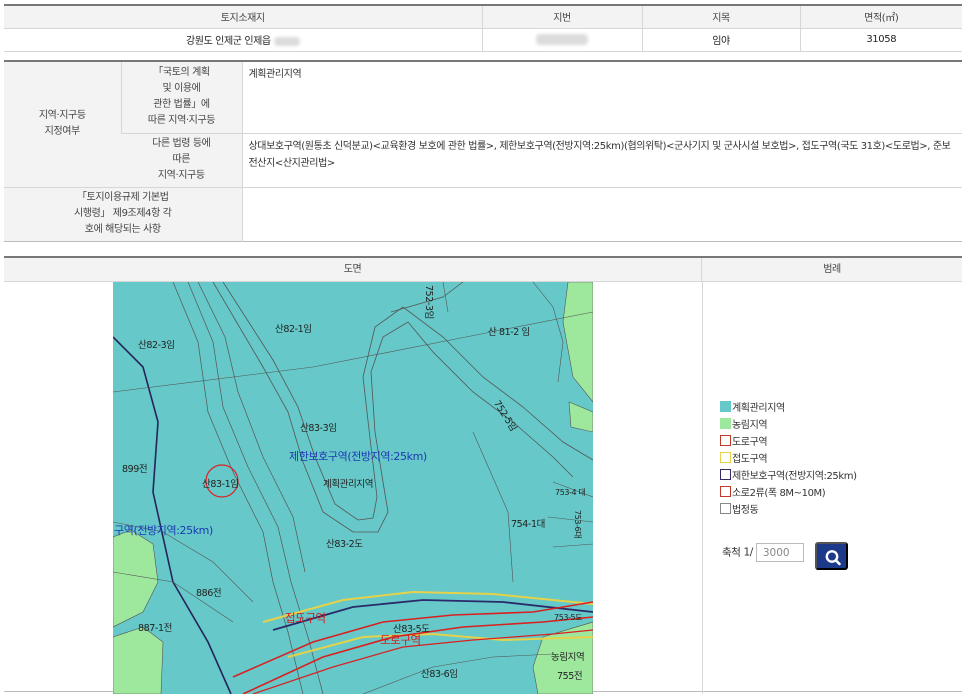 The width and height of the screenshot is (966, 700). Describe the element at coordinates (305, 618) in the screenshot. I see `map-label: 접도구역` at that location.